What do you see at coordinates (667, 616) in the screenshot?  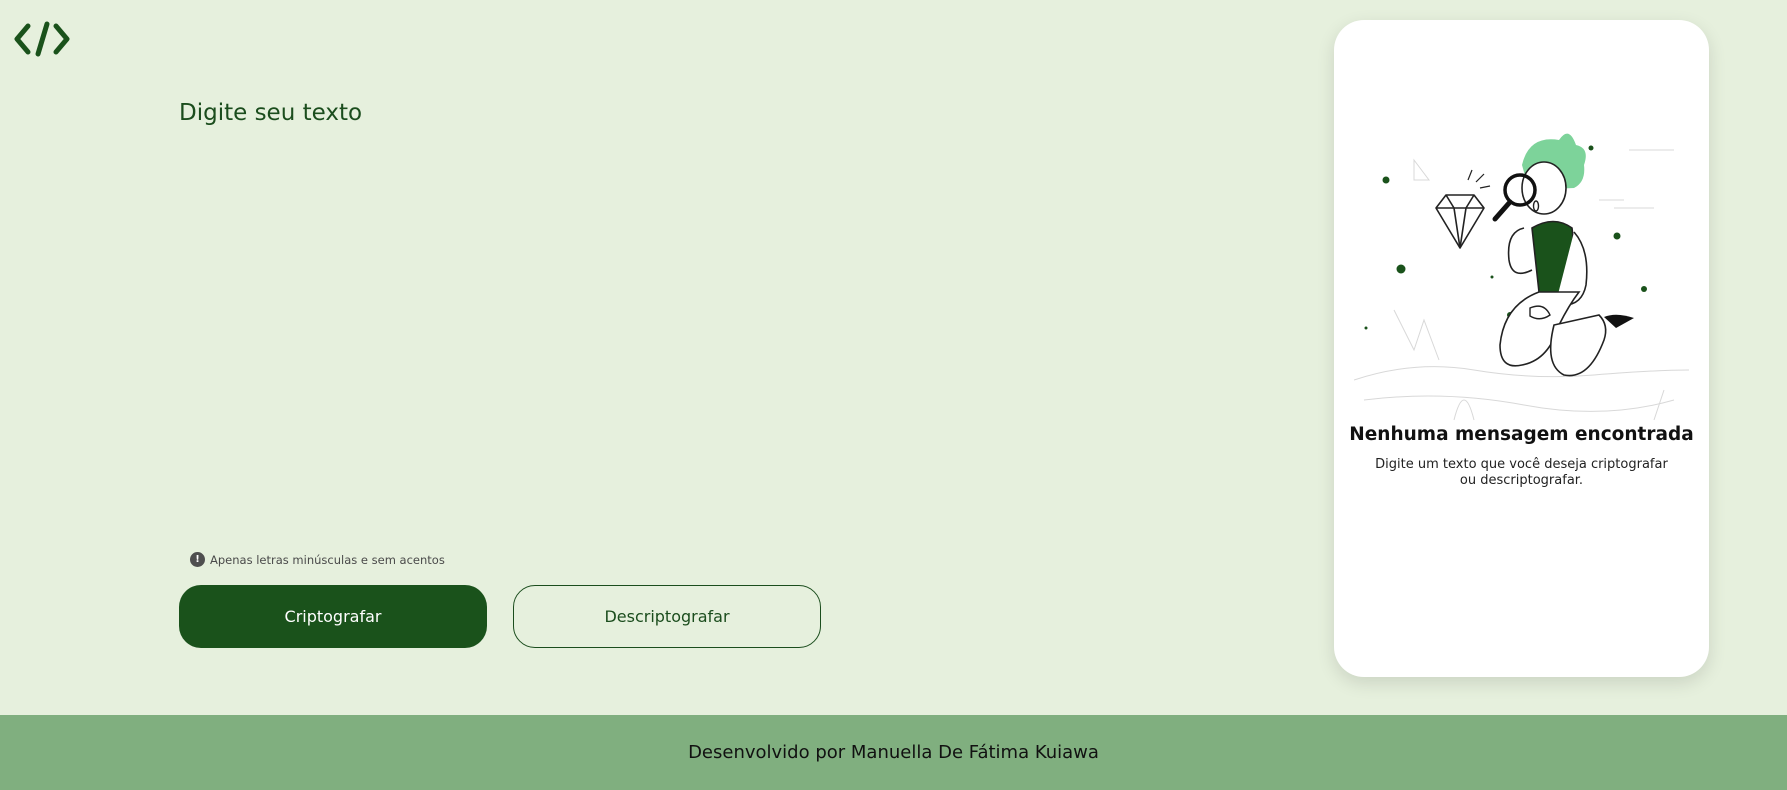 I see `decrypt-button: Descriptografar` at bounding box center [667, 616].